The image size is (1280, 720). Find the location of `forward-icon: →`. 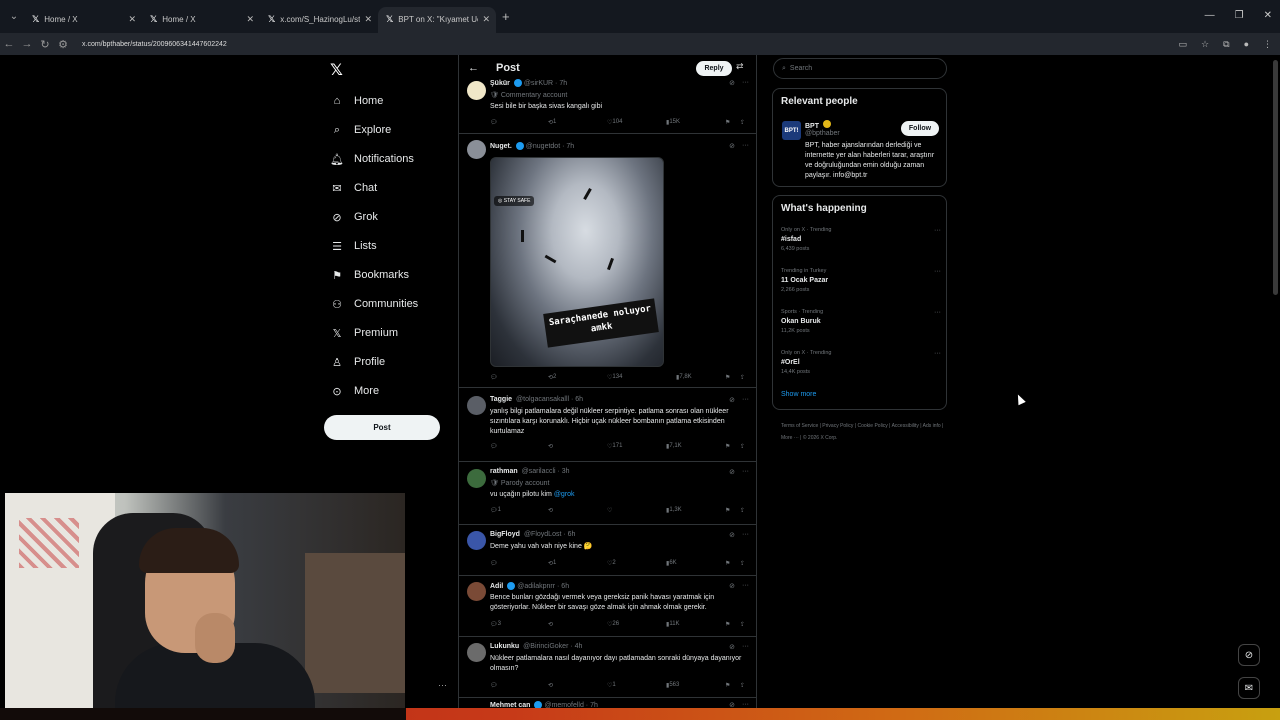

forward-icon: → is located at coordinates (27, 44).